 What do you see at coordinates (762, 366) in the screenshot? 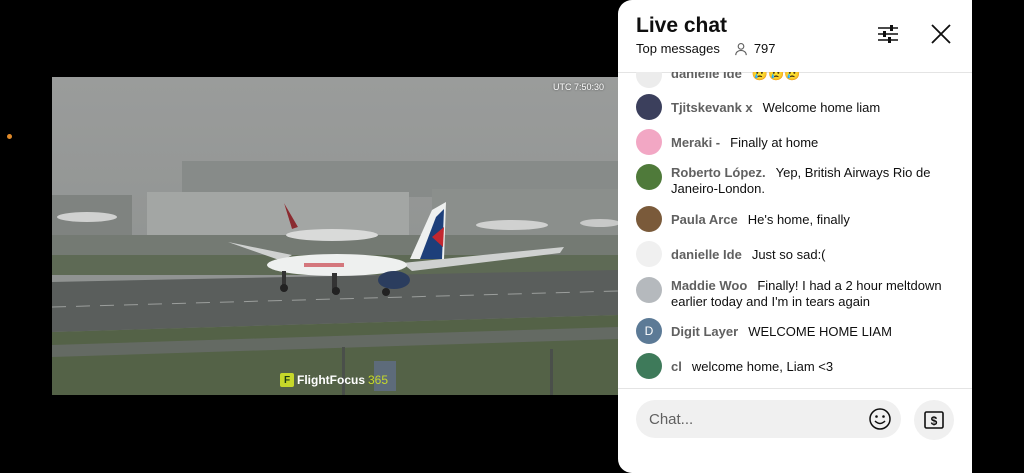
I see `message-text: welcome home, Liam <3` at bounding box center [762, 366].